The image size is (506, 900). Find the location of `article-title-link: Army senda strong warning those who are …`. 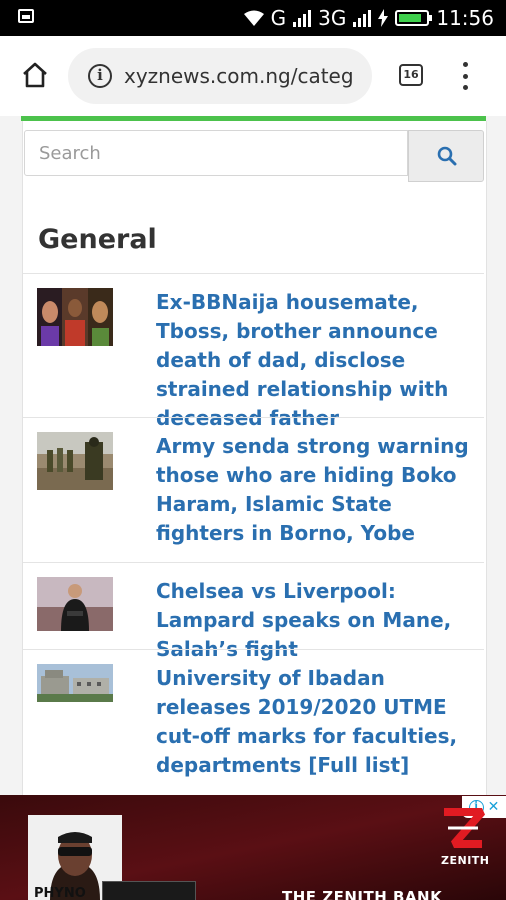

article-title-link: Army senda strong warning those who are … is located at coordinates (316, 490).